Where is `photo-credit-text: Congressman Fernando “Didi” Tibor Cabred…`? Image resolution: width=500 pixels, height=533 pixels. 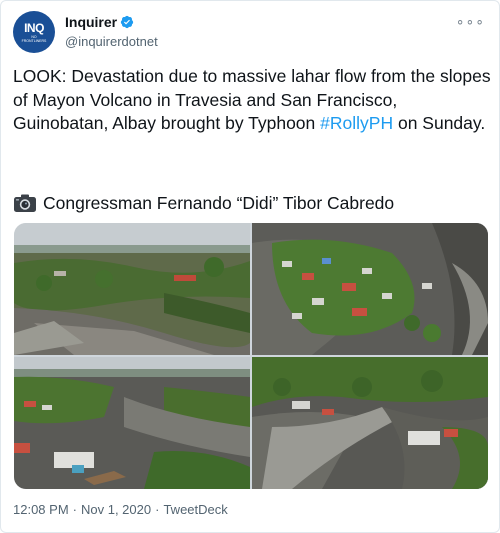 photo-credit-text: Congressman Fernando “Didi” Tibor Cabred… is located at coordinates (219, 202).